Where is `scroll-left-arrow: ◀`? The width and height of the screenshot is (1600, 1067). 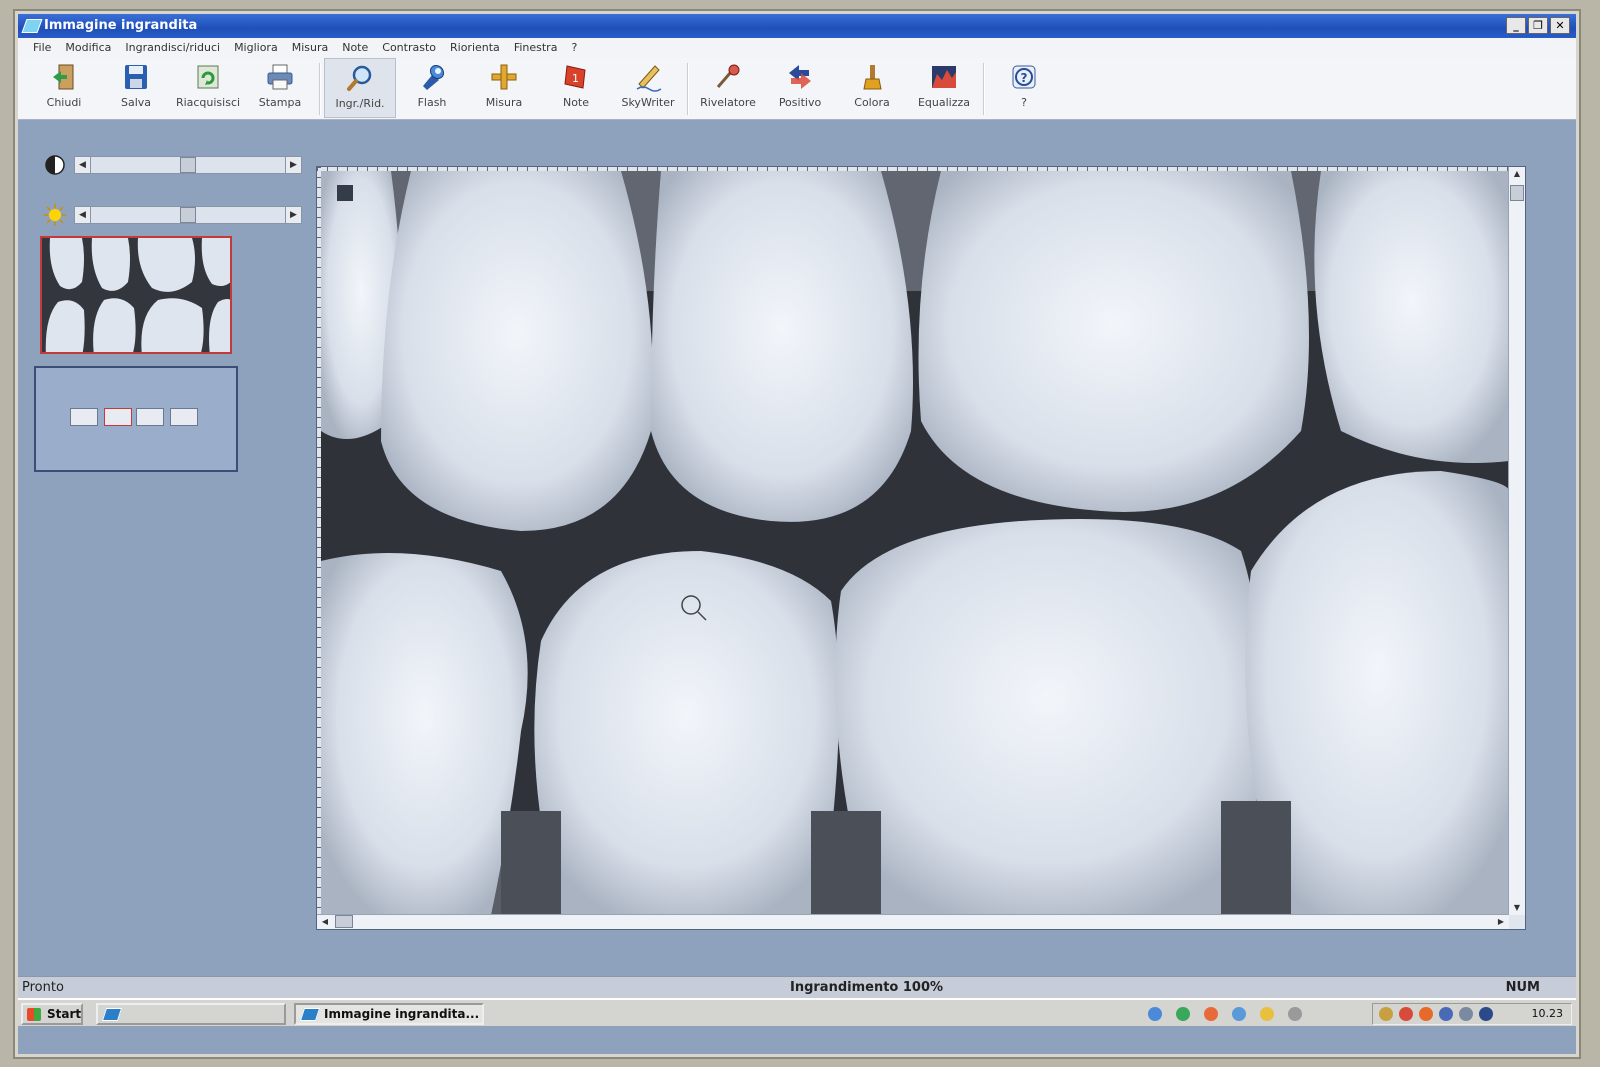
scroll-left-arrow: ◀ is located at coordinates (325, 922).